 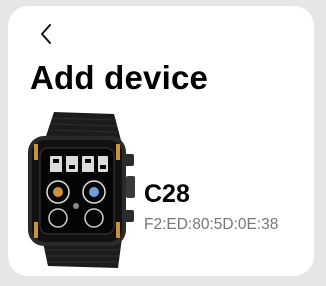 What do you see at coordinates (167, 194) in the screenshot?
I see `device-name: C28` at bounding box center [167, 194].